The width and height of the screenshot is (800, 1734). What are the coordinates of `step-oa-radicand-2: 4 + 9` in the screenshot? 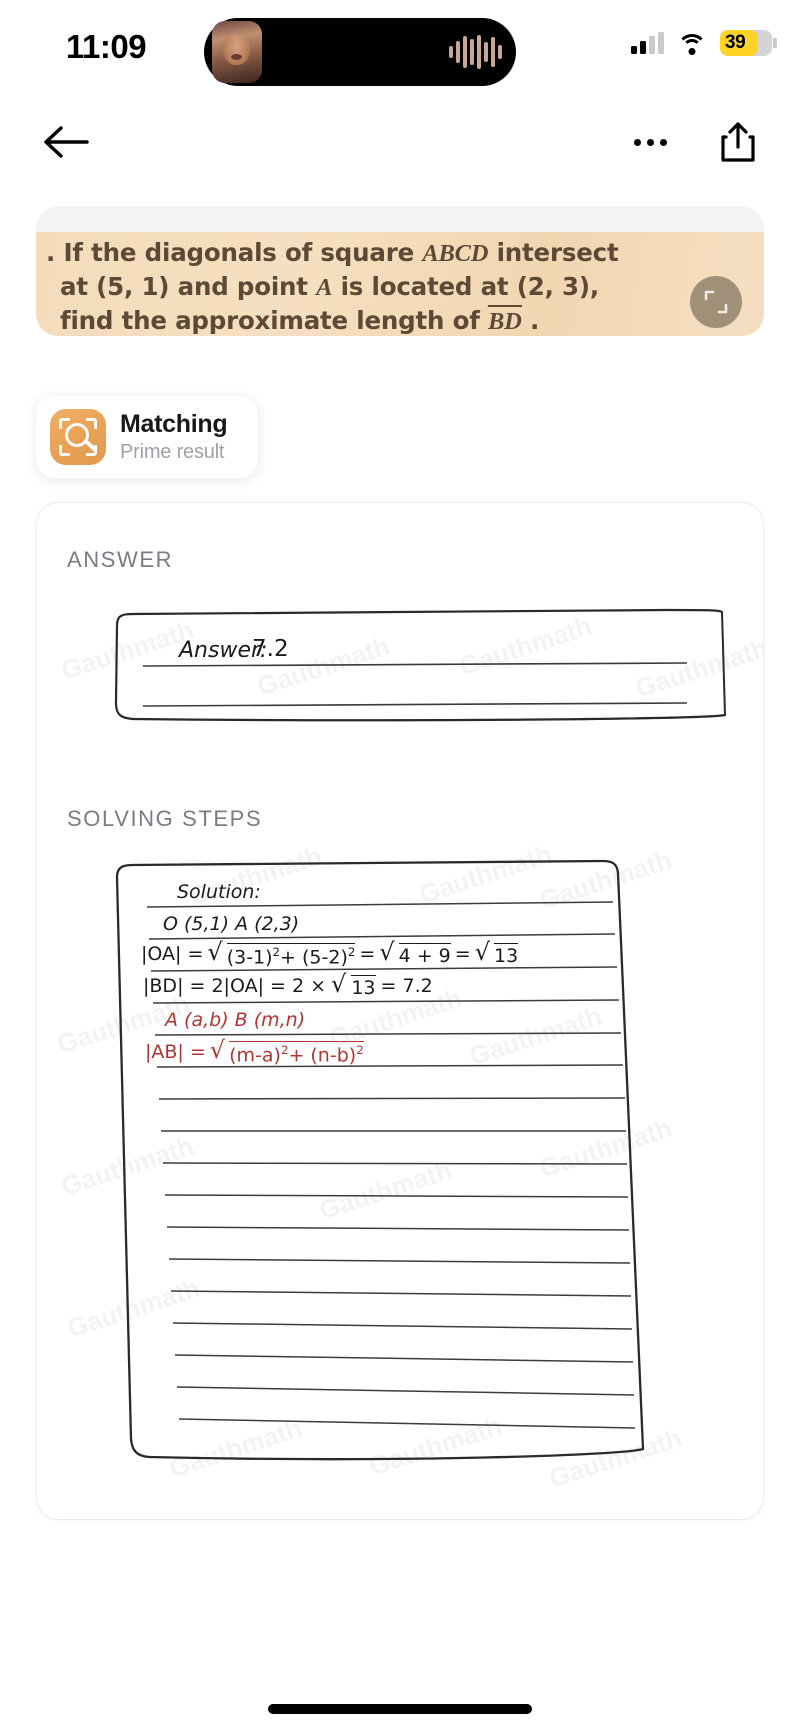 It's located at (424, 955).